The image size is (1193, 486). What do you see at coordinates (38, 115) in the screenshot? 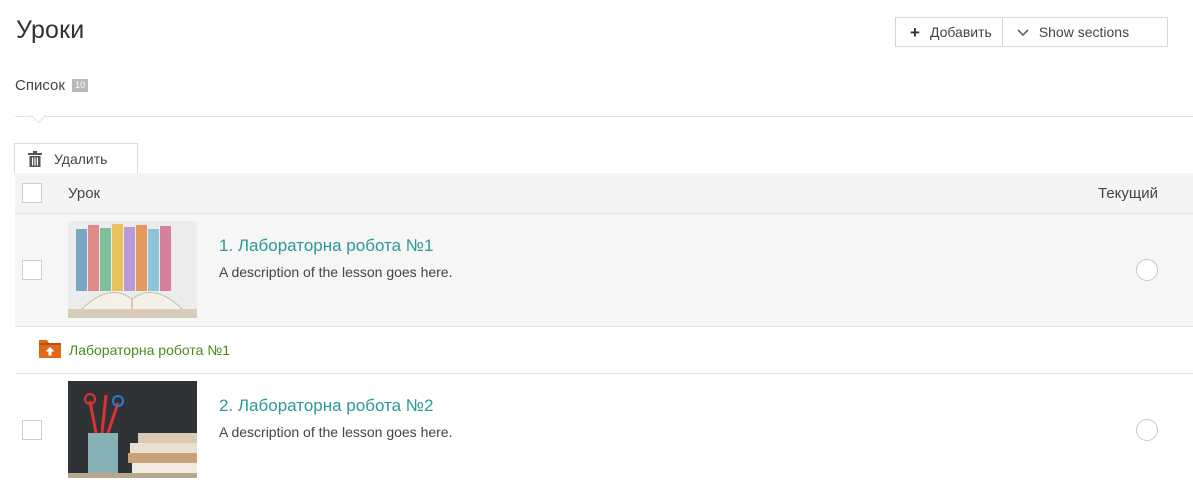
I see `active-tab-indicator` at bounding box center [38, 115].